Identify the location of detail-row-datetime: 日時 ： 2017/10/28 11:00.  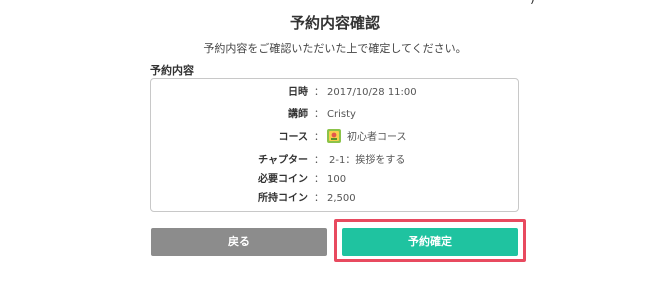
(334, 93).